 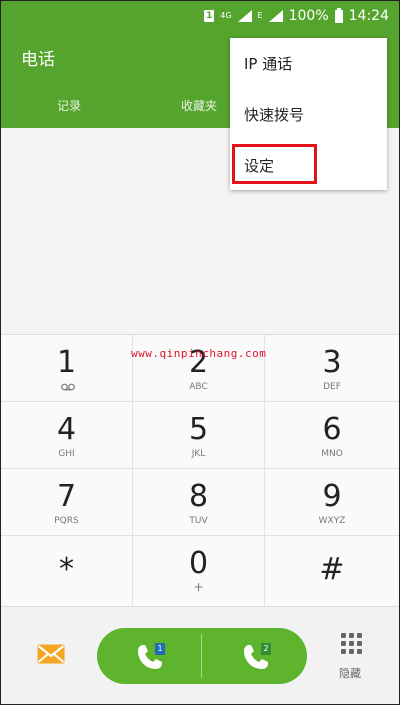 I want to click on key-6: 6 MNO, so click(x=332, y=435).